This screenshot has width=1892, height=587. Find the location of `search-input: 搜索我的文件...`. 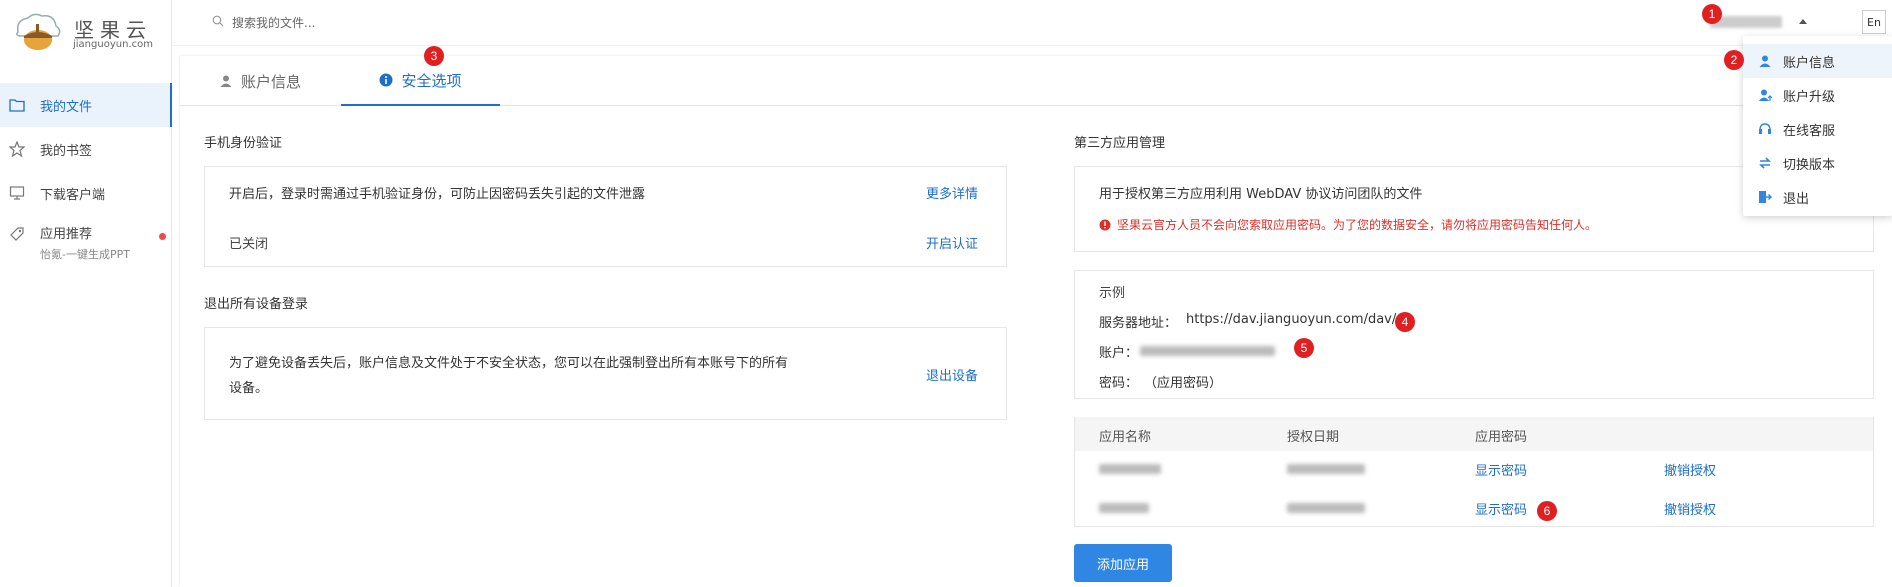

search-input: 搜索我的文件... is located at coordinates (273, 22).